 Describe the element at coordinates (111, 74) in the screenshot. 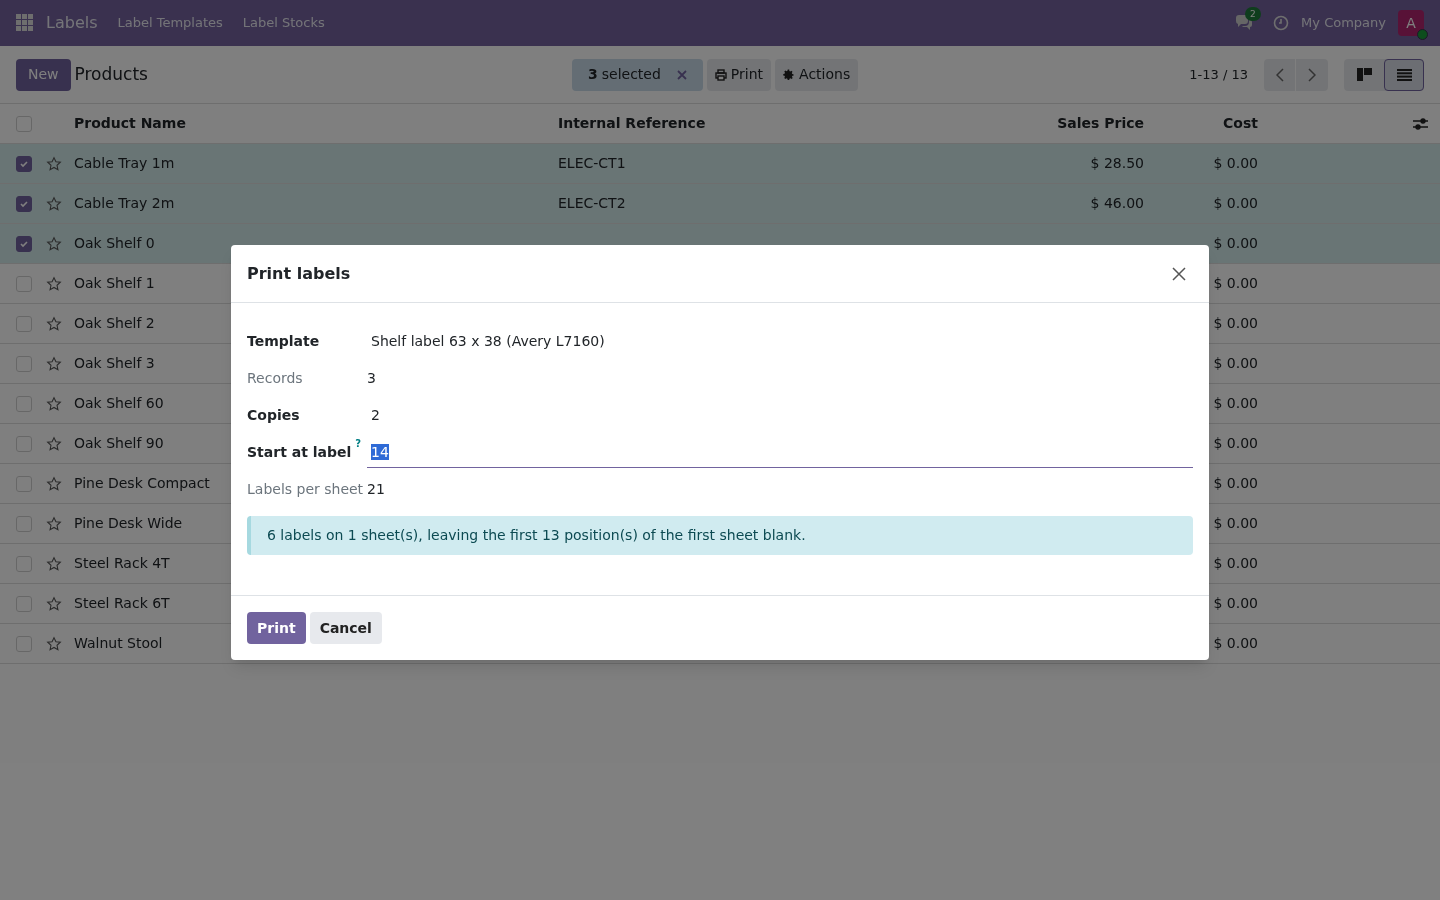

I see `page-title: Products` at that location.